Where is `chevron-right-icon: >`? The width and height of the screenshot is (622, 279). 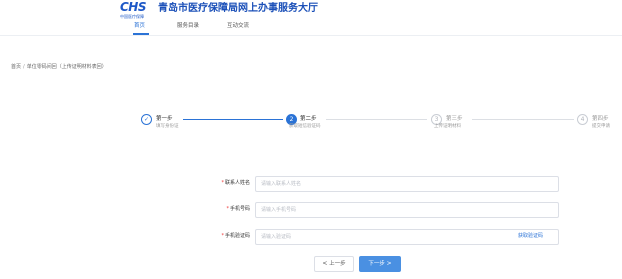 chevron-right-icon: > is located at coordinates (389, 263).